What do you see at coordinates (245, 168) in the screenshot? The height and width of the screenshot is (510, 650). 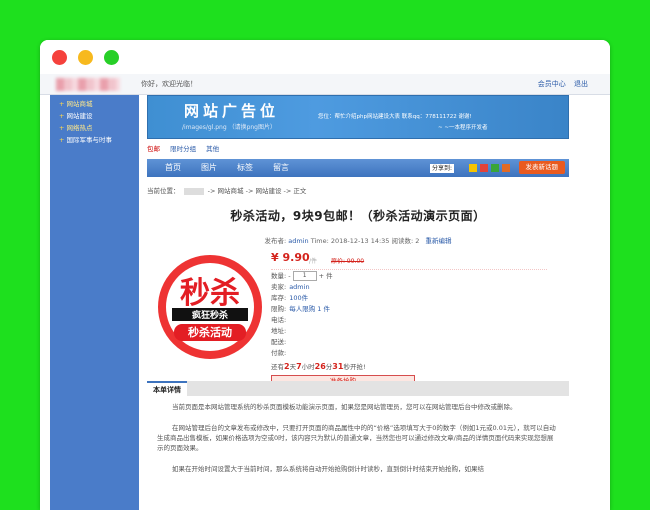 I see `menu-item-tags: 标签` at bounding box center [245, 168].